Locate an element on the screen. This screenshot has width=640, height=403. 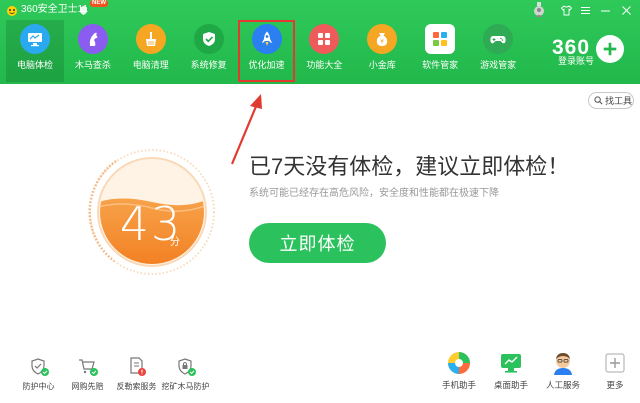
close-icon is located at coordinates (626, 10).